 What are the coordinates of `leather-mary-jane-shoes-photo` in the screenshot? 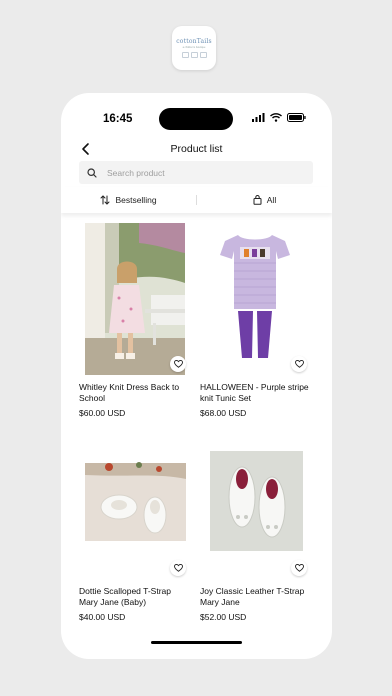 It's located at (255, 503).